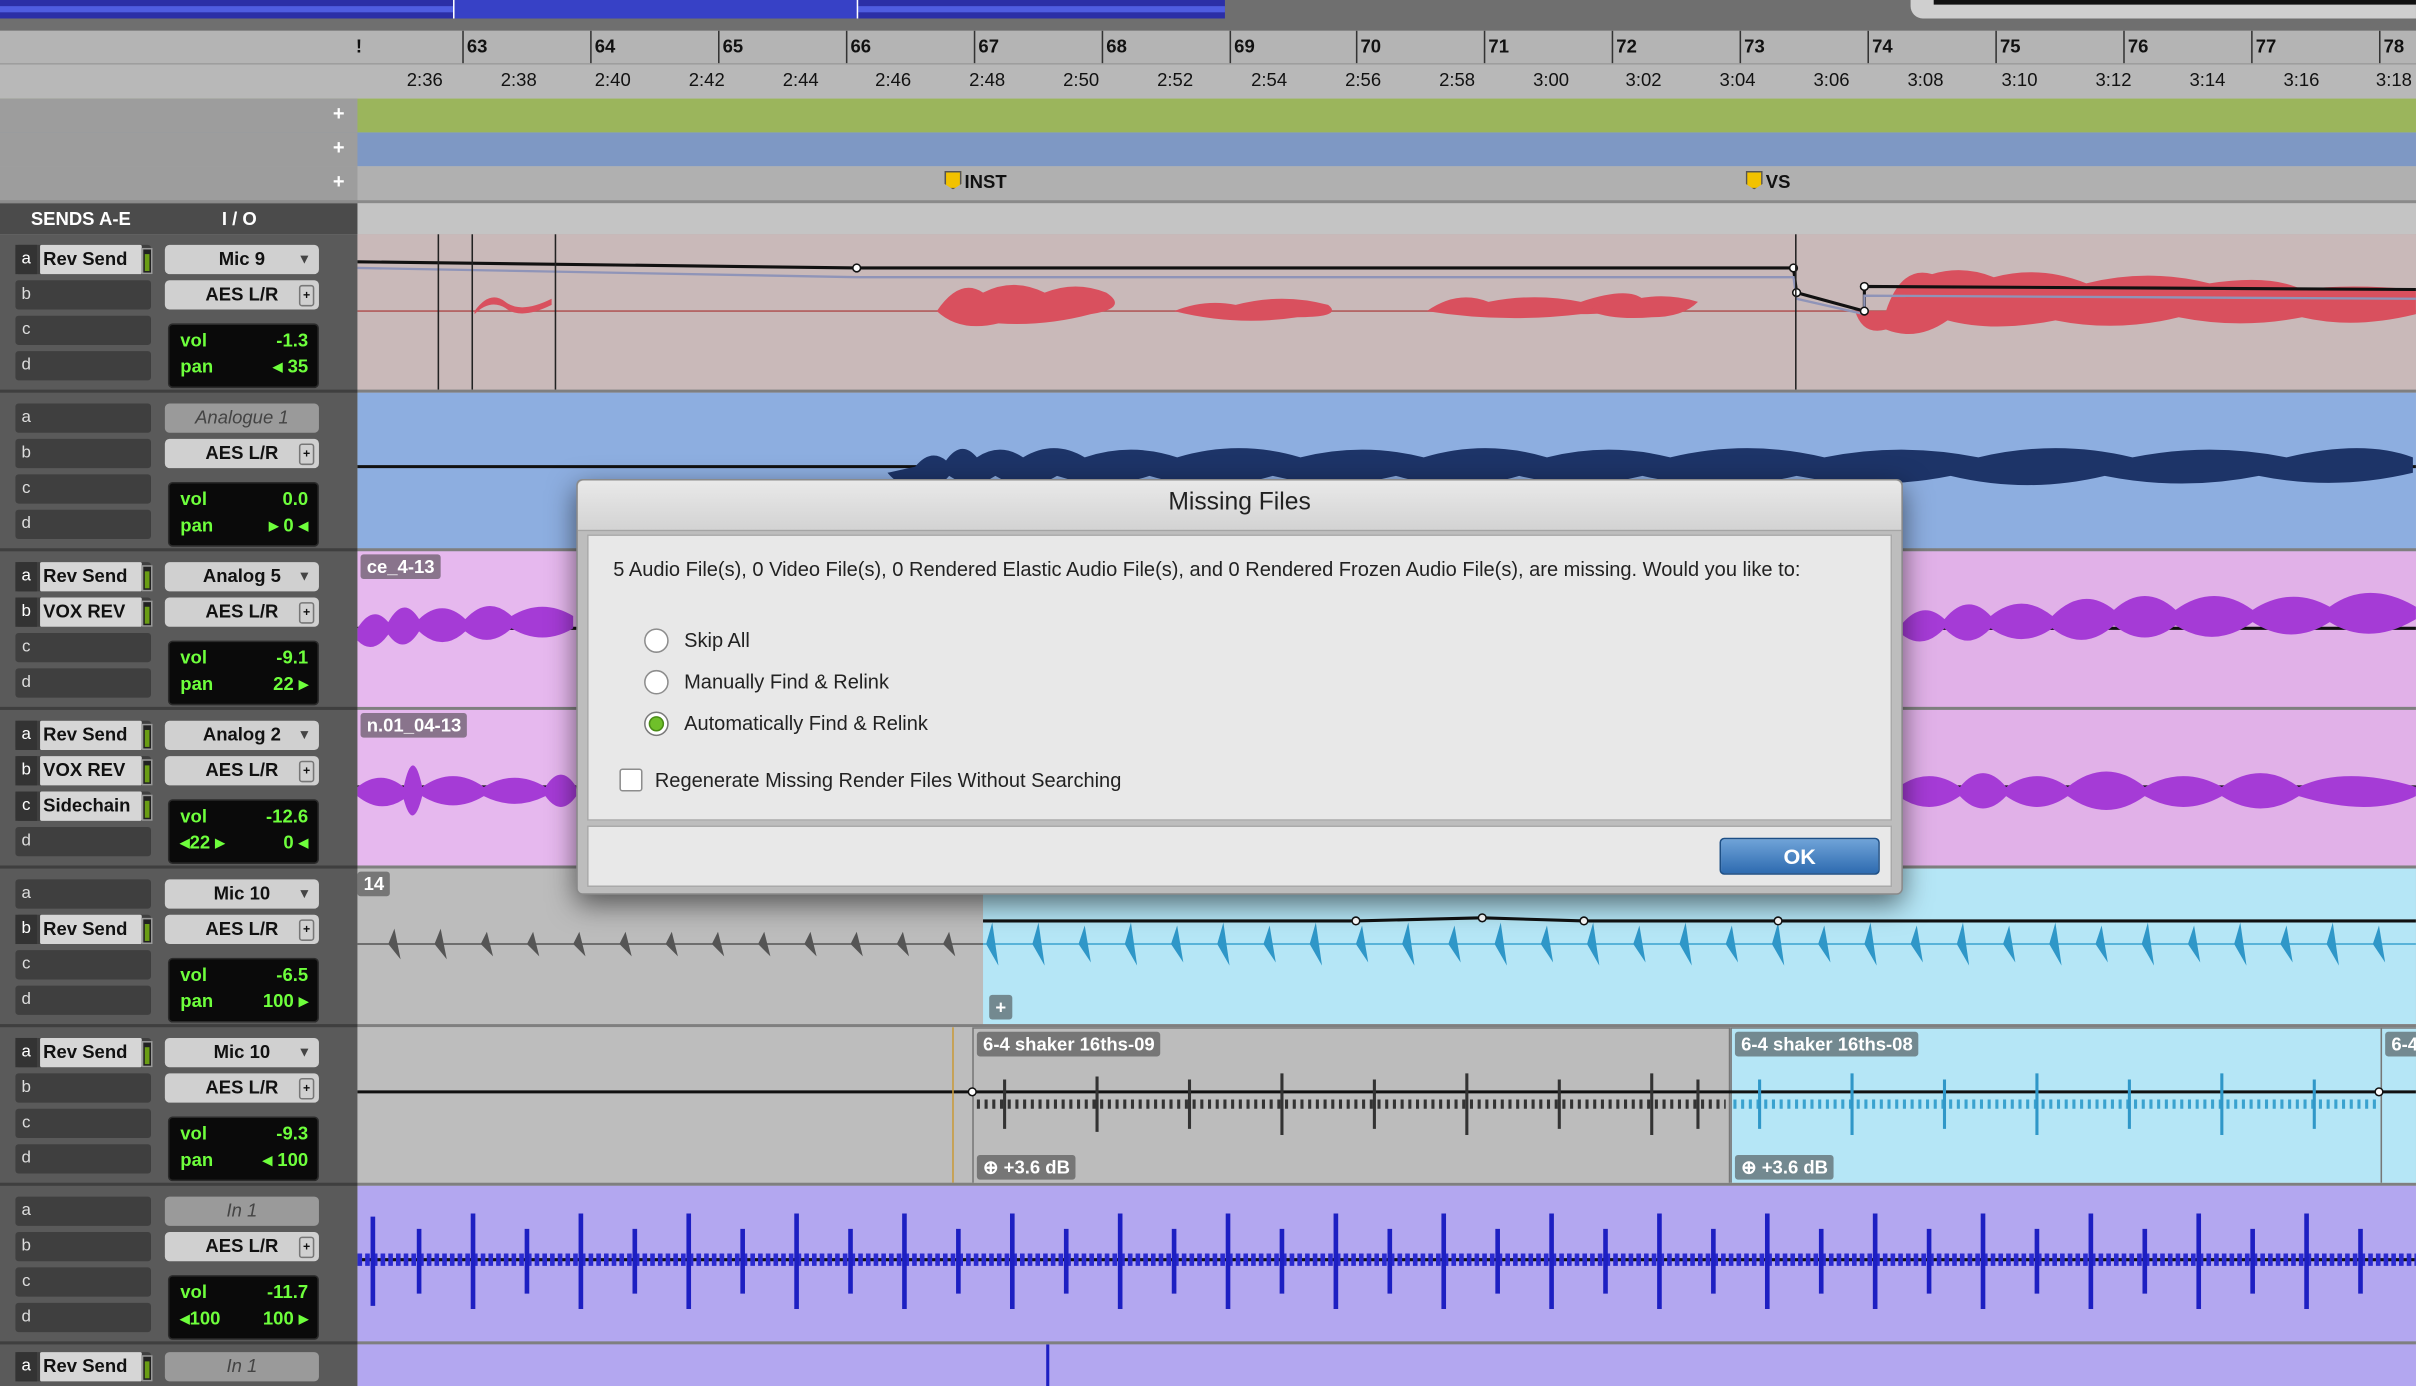 Image resolution: width=2416 pixels, height=1386 pixels. I want to click on input-selector: Analog 2 ▼, so click(241, 735).